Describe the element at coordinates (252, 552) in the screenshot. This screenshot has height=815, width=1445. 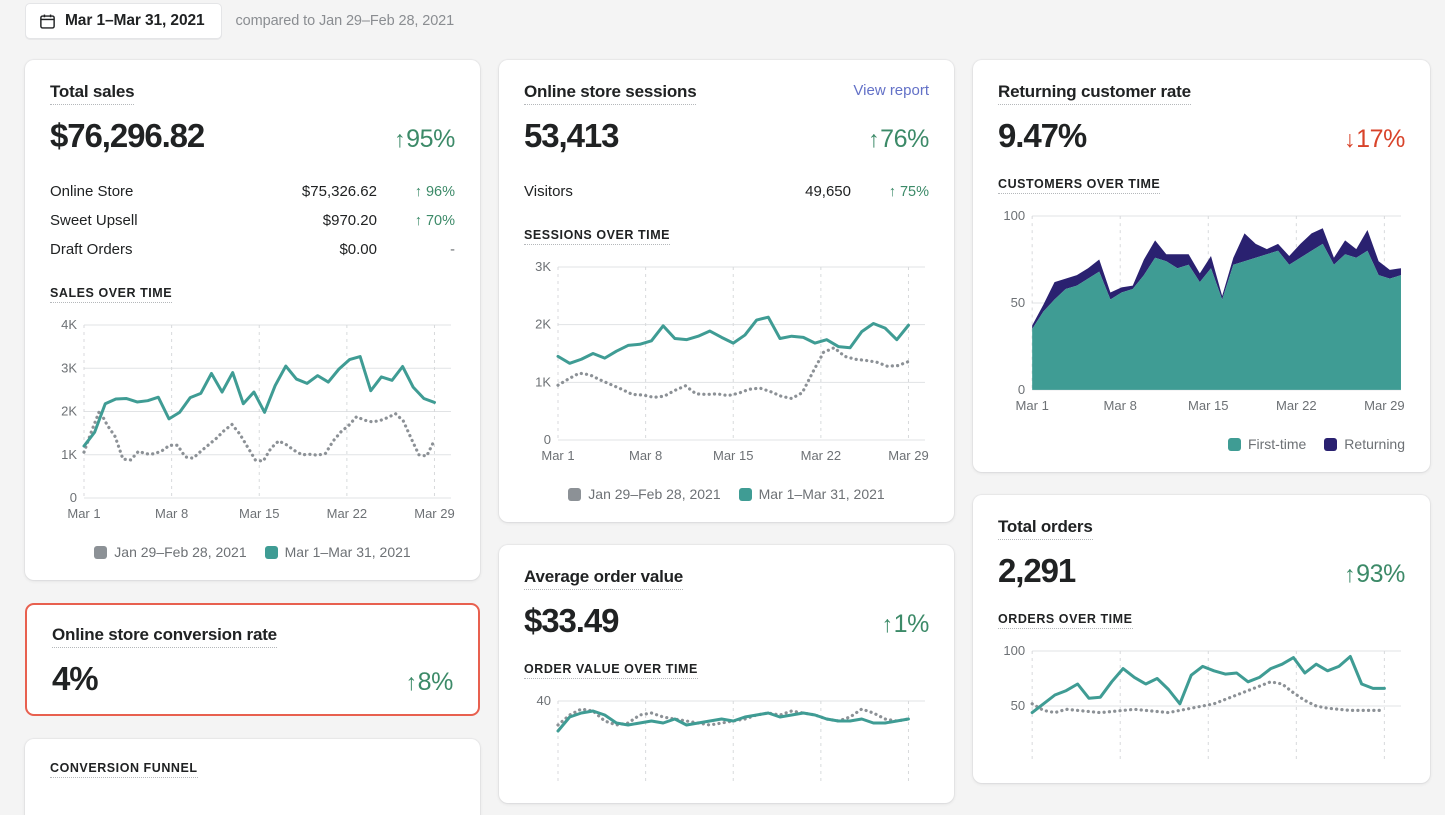
I see `legend-sales-over-time: Jan 29–Feb 28, 2021 Mar 1–Mar 31, 2021` at that location.